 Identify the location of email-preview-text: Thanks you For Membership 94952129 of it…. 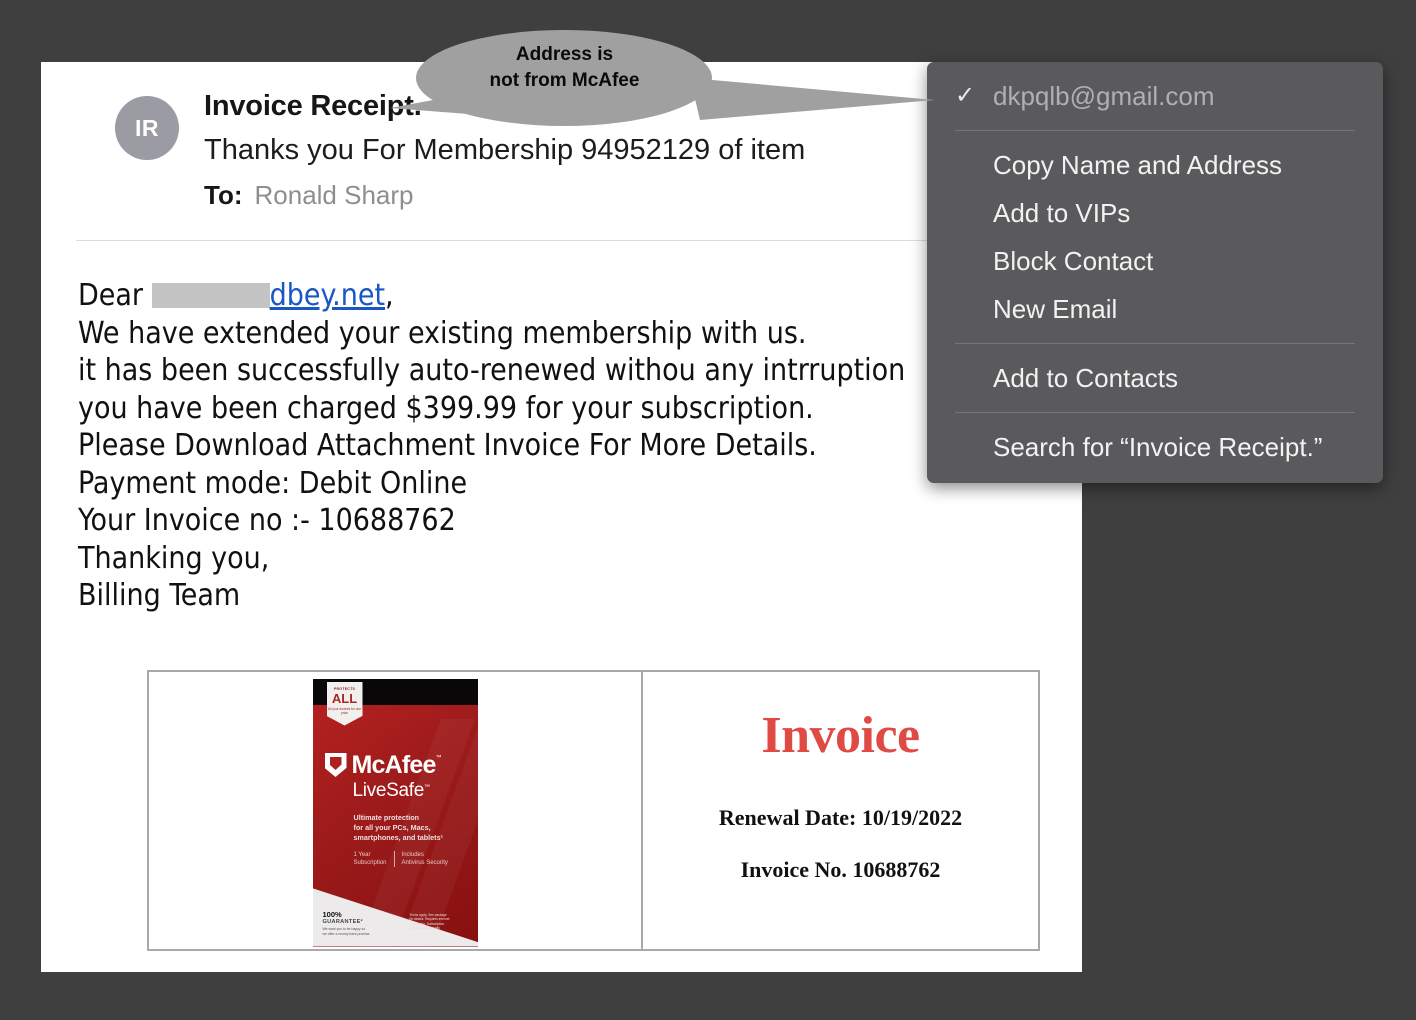
(505, 150).